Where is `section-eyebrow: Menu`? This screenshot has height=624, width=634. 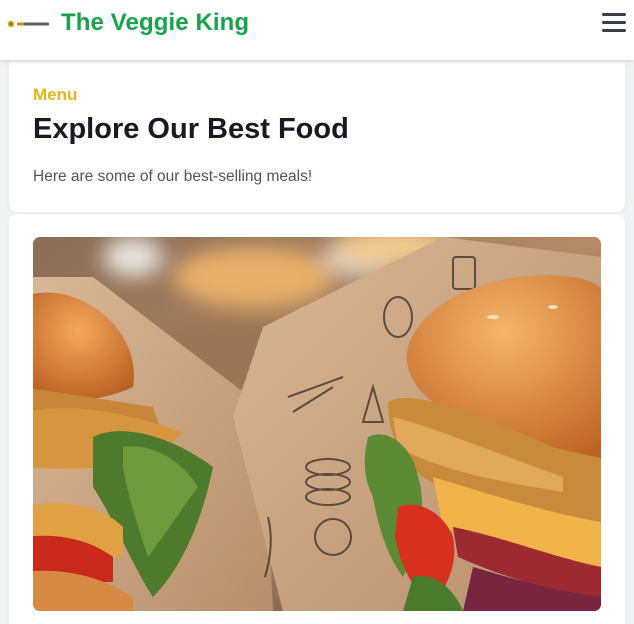 section-eyebrow: Menu is located at coordinates (55, 94).